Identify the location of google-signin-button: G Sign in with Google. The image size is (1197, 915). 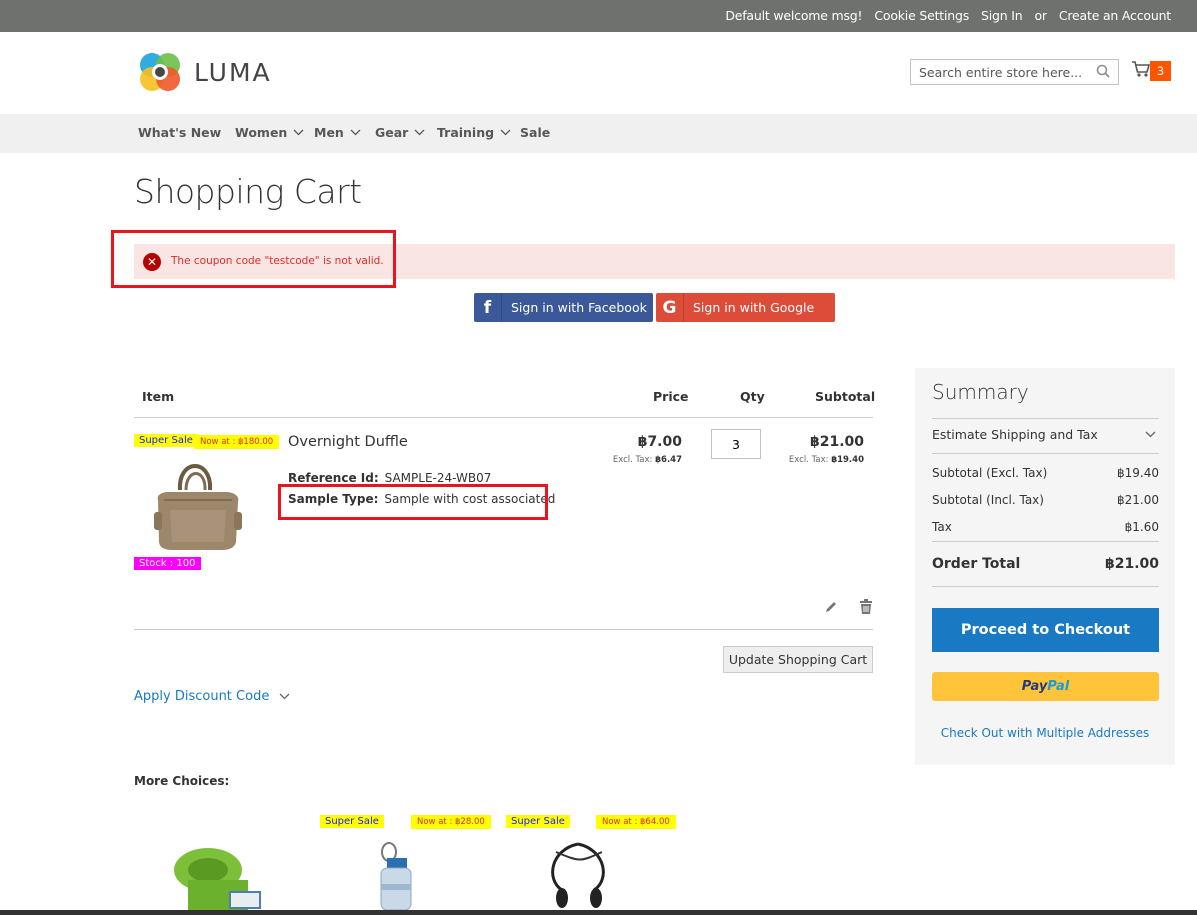
(745, 307).